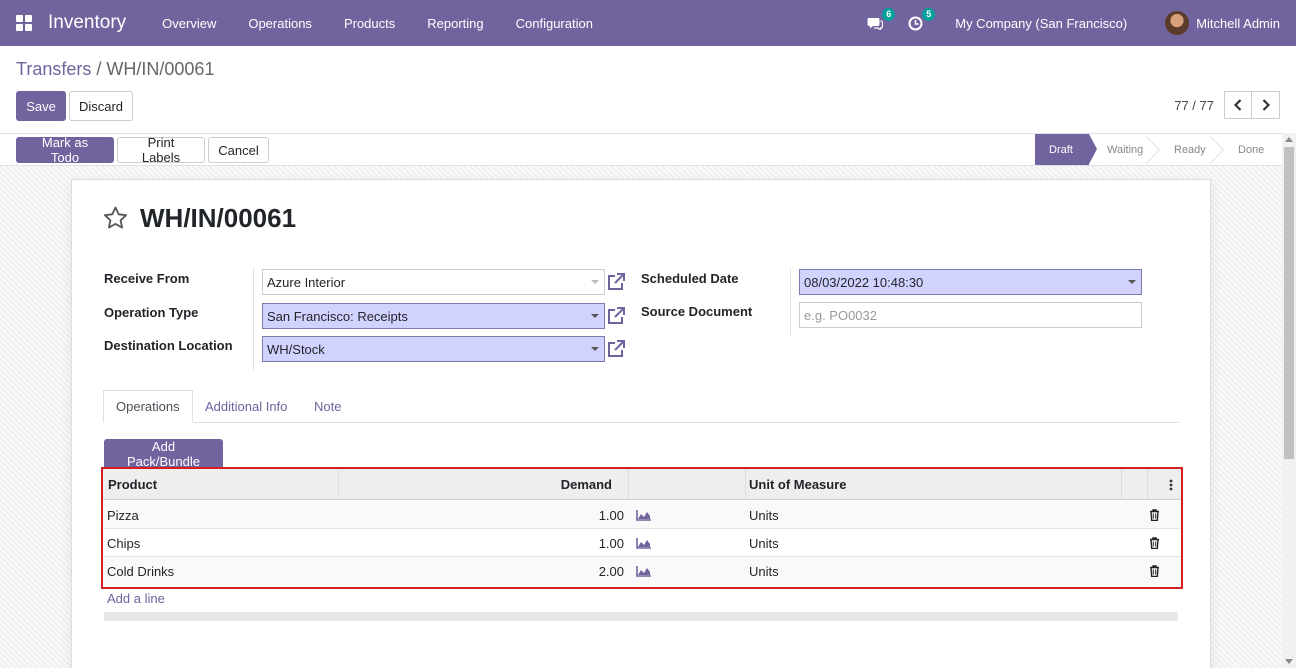 The height and width of the screenshot is (668, 1296). I want to click on table-row: Cold Drinks 2.00 Units, so click(642, 571).